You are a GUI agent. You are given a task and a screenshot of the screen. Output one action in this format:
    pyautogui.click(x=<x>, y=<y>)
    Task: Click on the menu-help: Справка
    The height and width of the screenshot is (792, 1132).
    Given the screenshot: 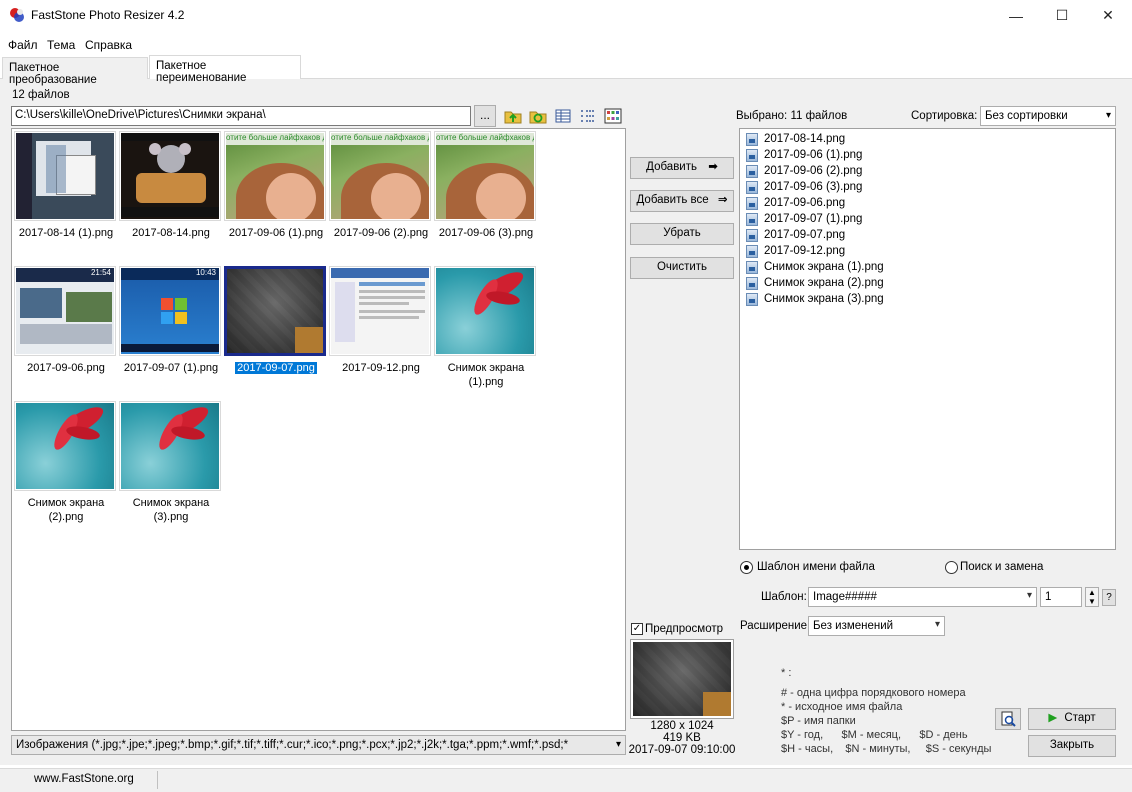 What is the action you would take?
    pyautogui.click(x=108, y=45)
    